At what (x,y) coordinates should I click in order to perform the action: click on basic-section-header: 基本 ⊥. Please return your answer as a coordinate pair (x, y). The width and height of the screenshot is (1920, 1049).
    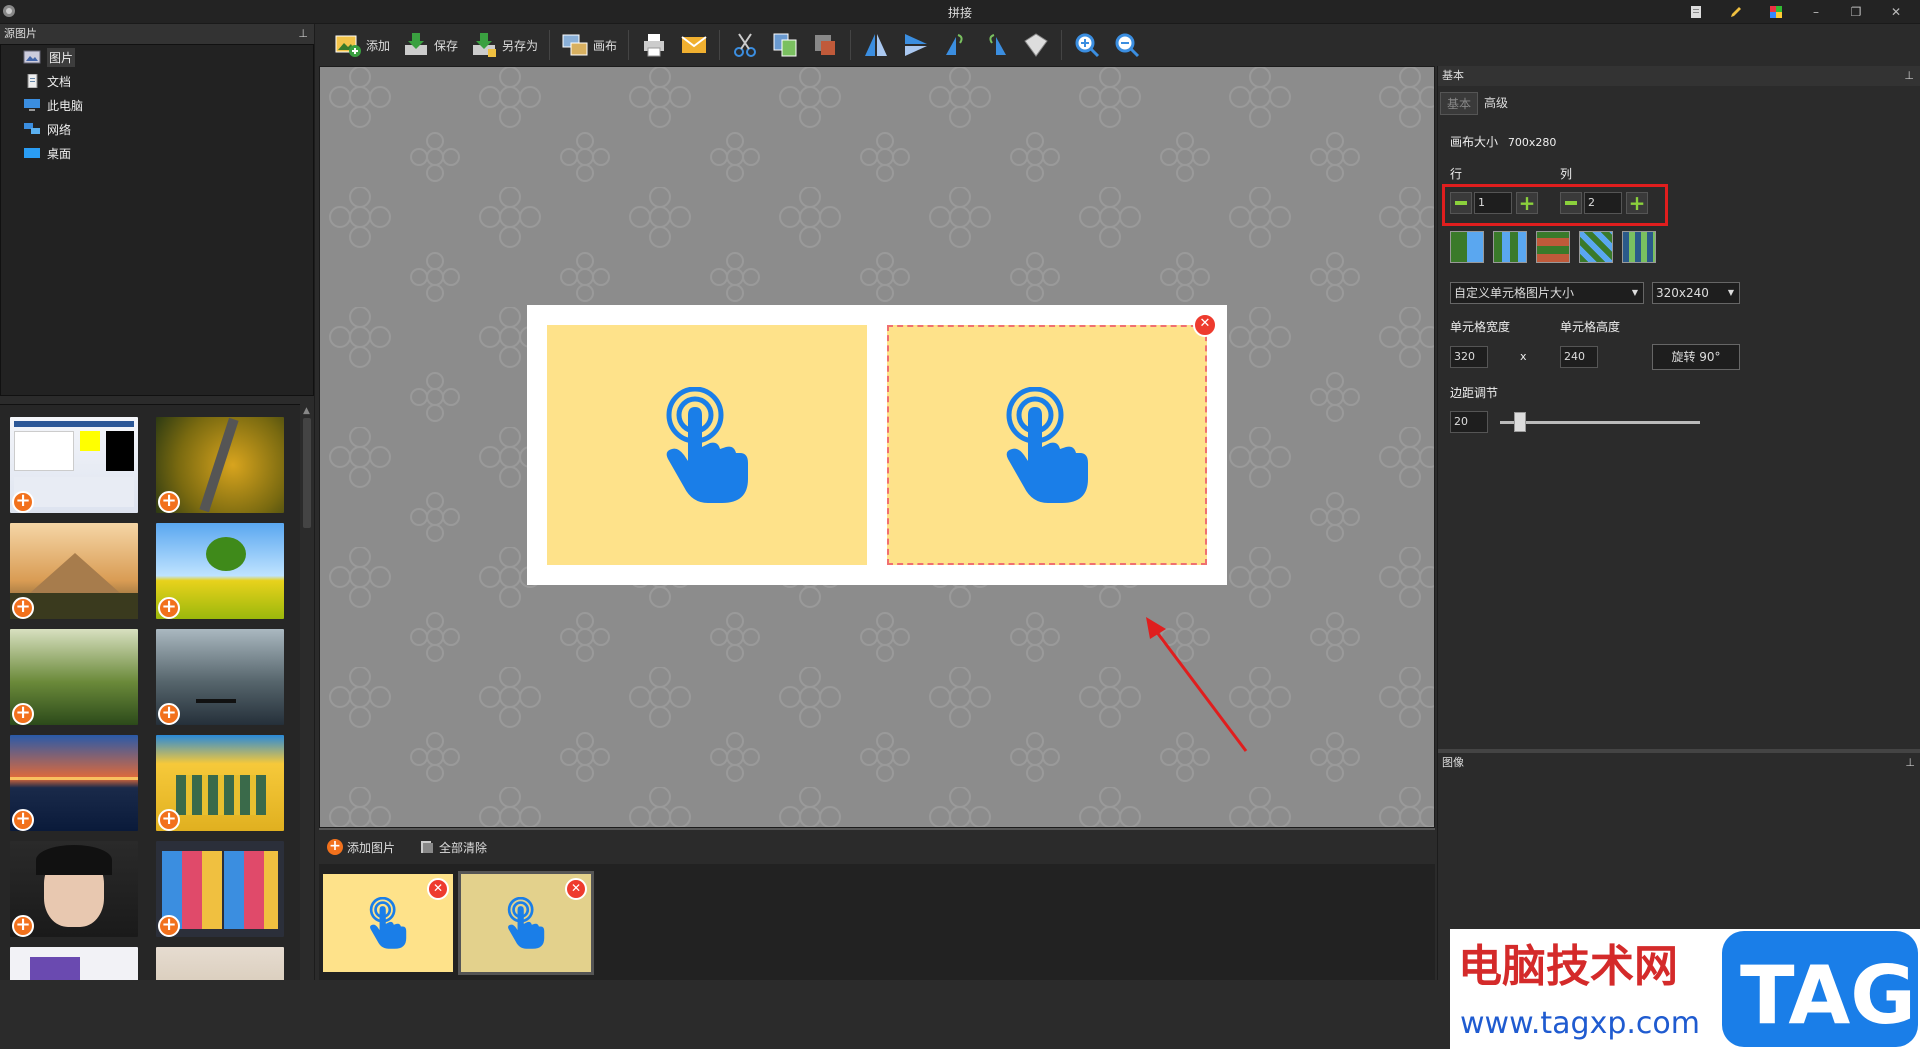
    Looking at the image, I should click on (1679, 76).